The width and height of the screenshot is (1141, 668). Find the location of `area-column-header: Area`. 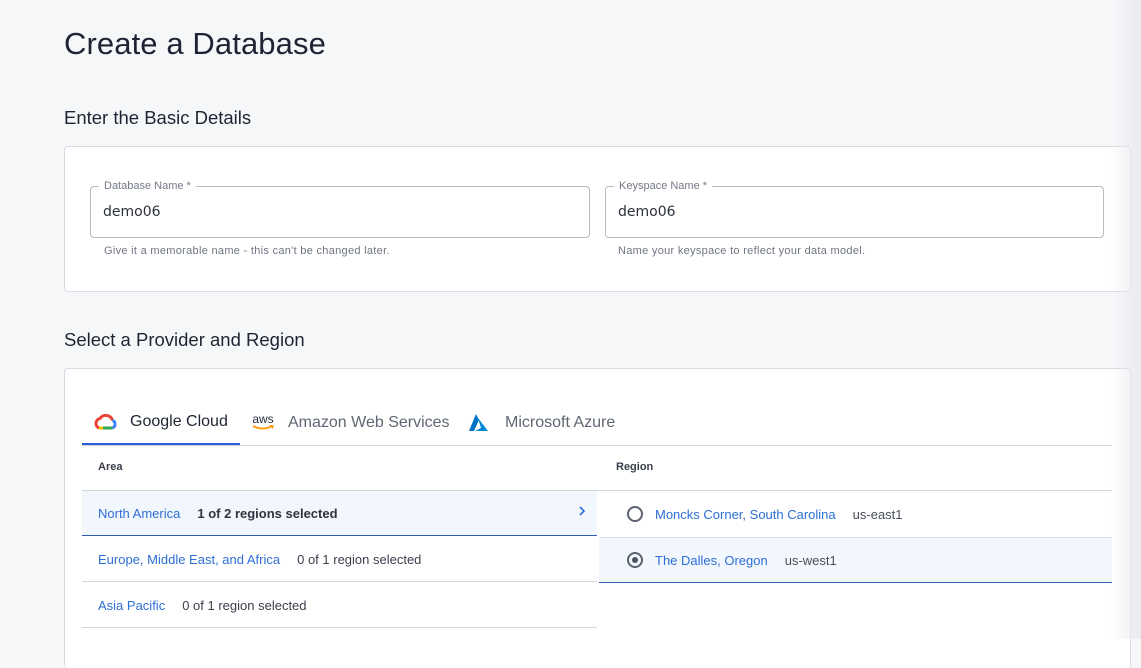

area-column-header: Area is located at coordinates (110, 467).